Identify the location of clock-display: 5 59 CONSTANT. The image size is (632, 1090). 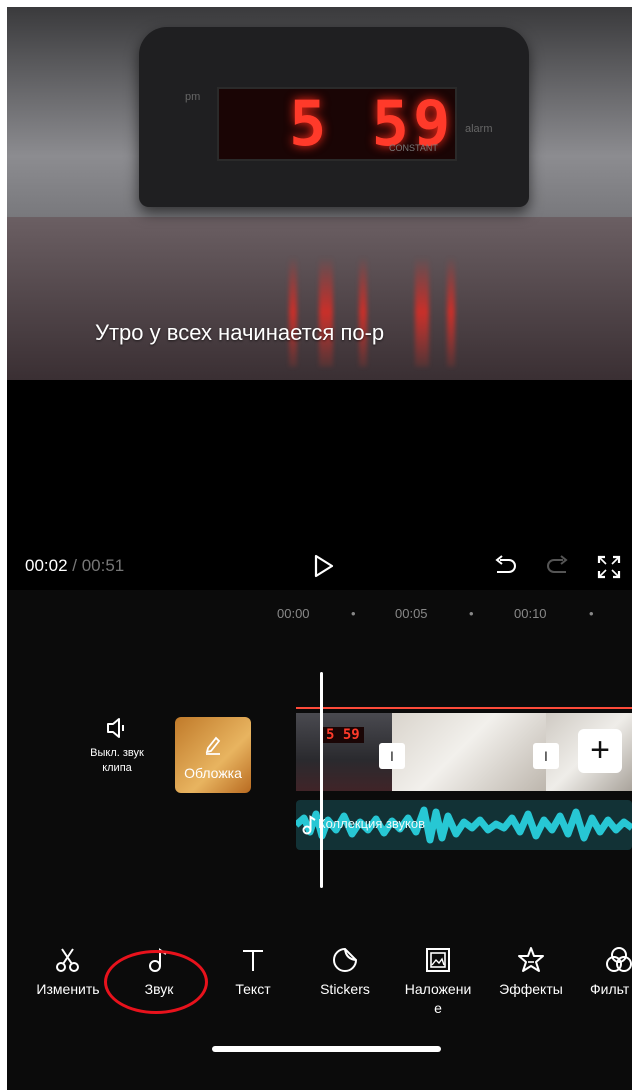
(337, 124).